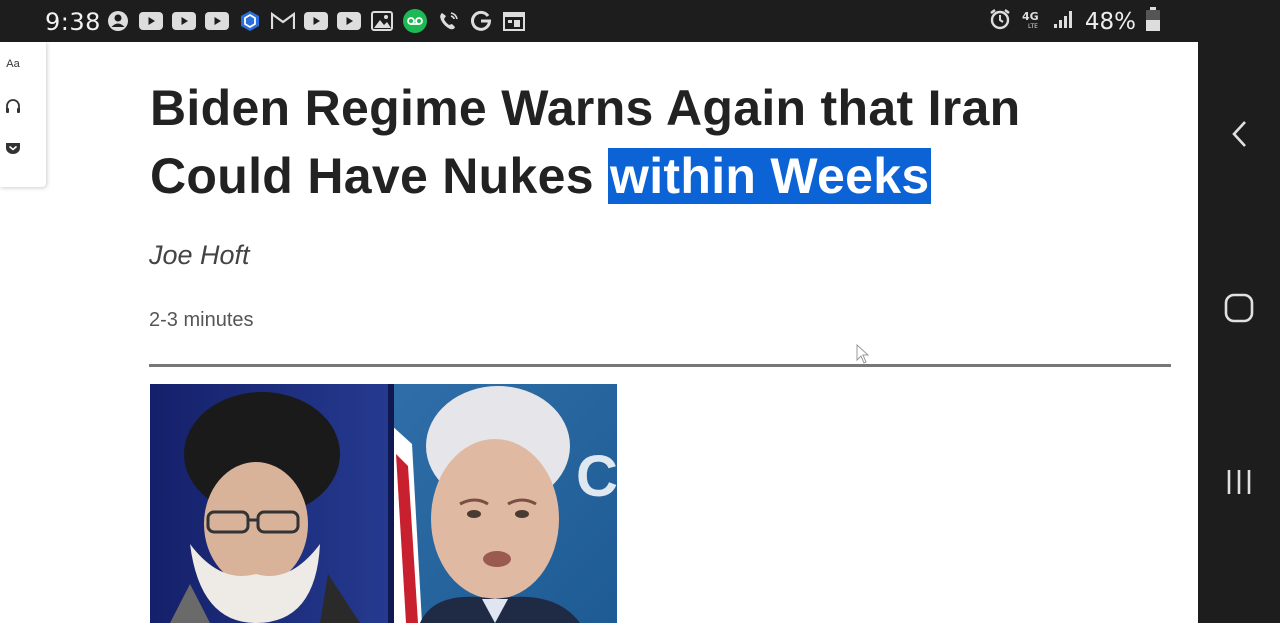 The height and width of the screenshot is (623, 1280). I want to click on article-author: Joe Hoft, so click(199, 255).